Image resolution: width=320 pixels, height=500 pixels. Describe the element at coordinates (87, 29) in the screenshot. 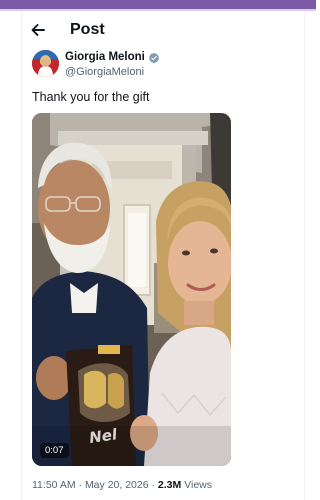

I see `page-title: Post` at that location.